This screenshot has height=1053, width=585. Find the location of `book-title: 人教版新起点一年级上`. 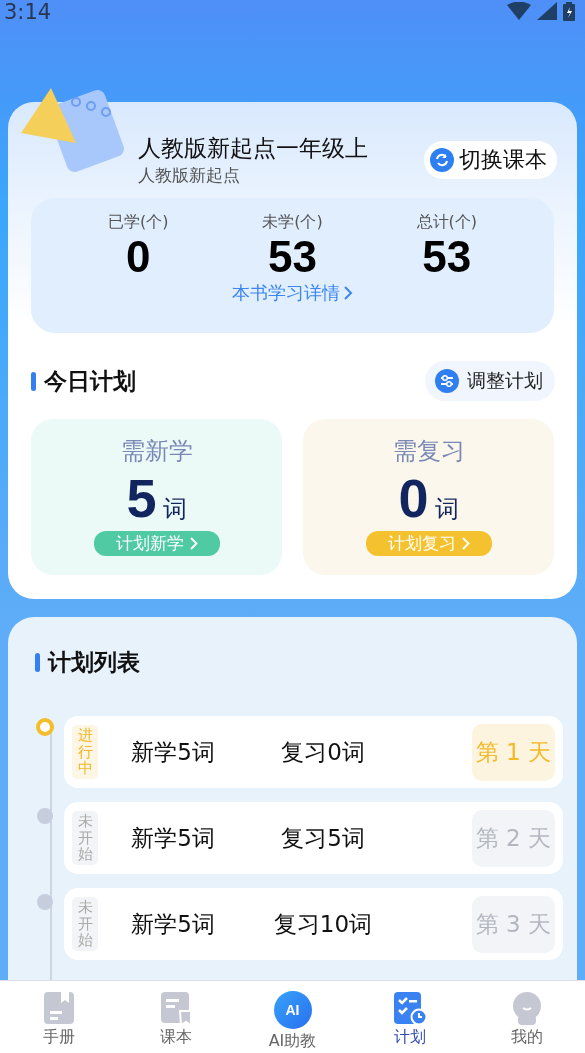

book-title: 人教版新起点一年级上 is located at coordinates (253, 148).